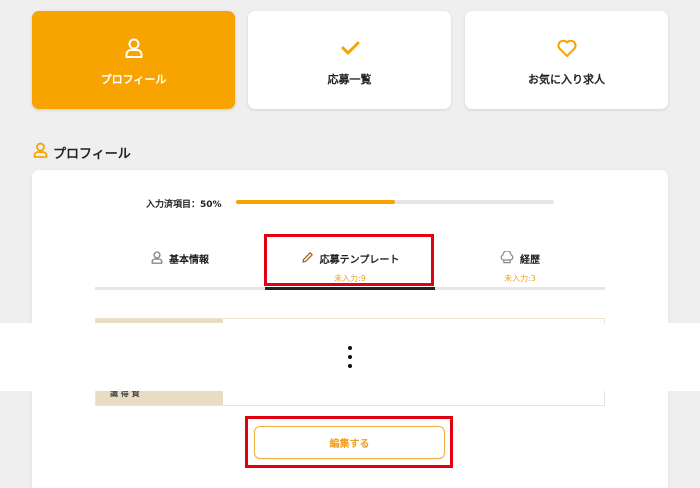  What do you see at coordinates (133, 79) in the screenshot?
I see `nav-card-label: プロフィール` at bounding box center [133, 79].